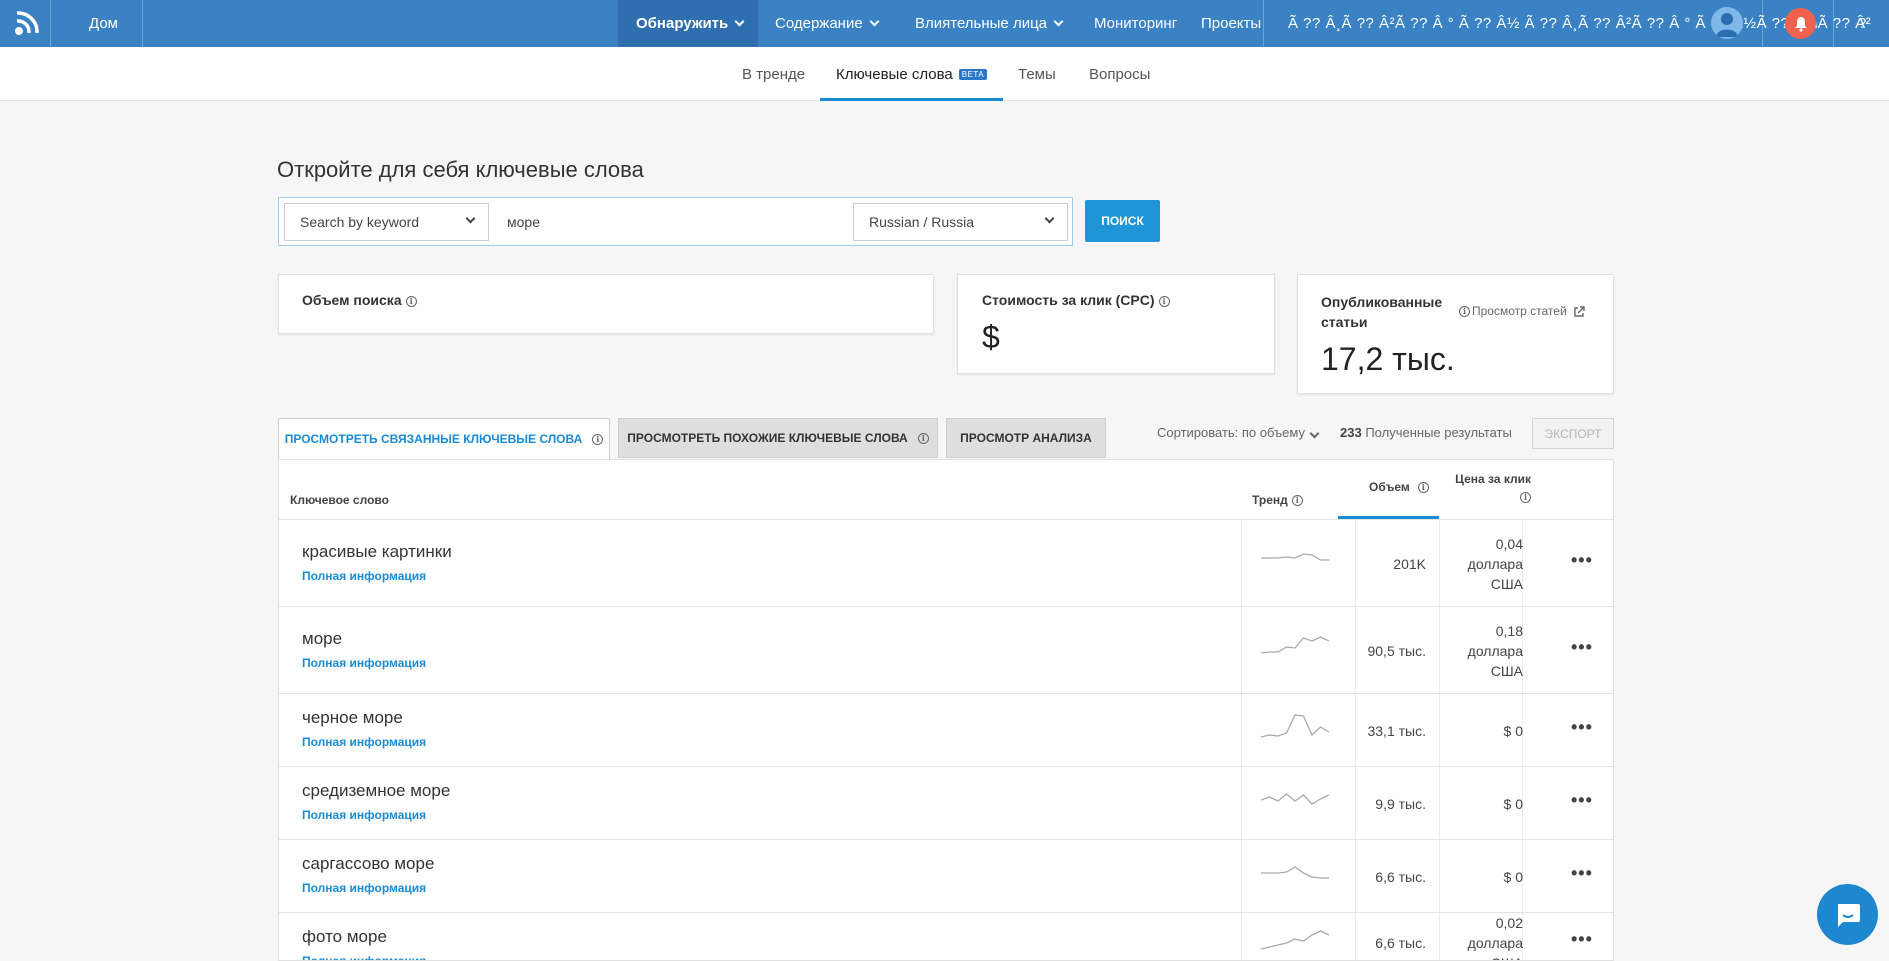 Image resolution: width=1889 pixels, height=961 pixels. I want to click on nav-discover: Обнаружить, so click(688, 23).